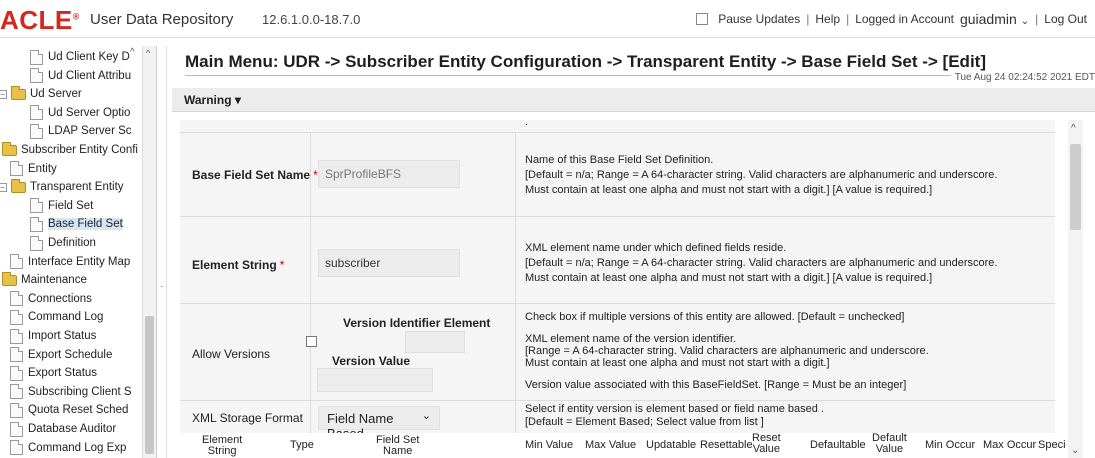 This screenshot has height=458, width=1095. What do you see at coordinates (40, 20) in the screenshot?
I see `brand-logo: ACLE®` at bounding box center [40, 20].